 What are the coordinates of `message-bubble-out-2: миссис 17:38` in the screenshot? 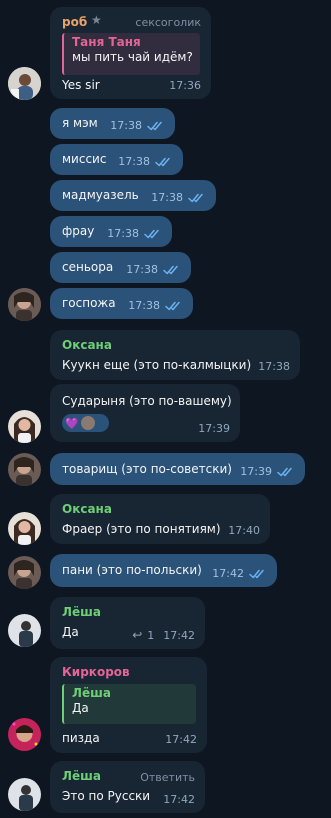 It's located at (116, 159).